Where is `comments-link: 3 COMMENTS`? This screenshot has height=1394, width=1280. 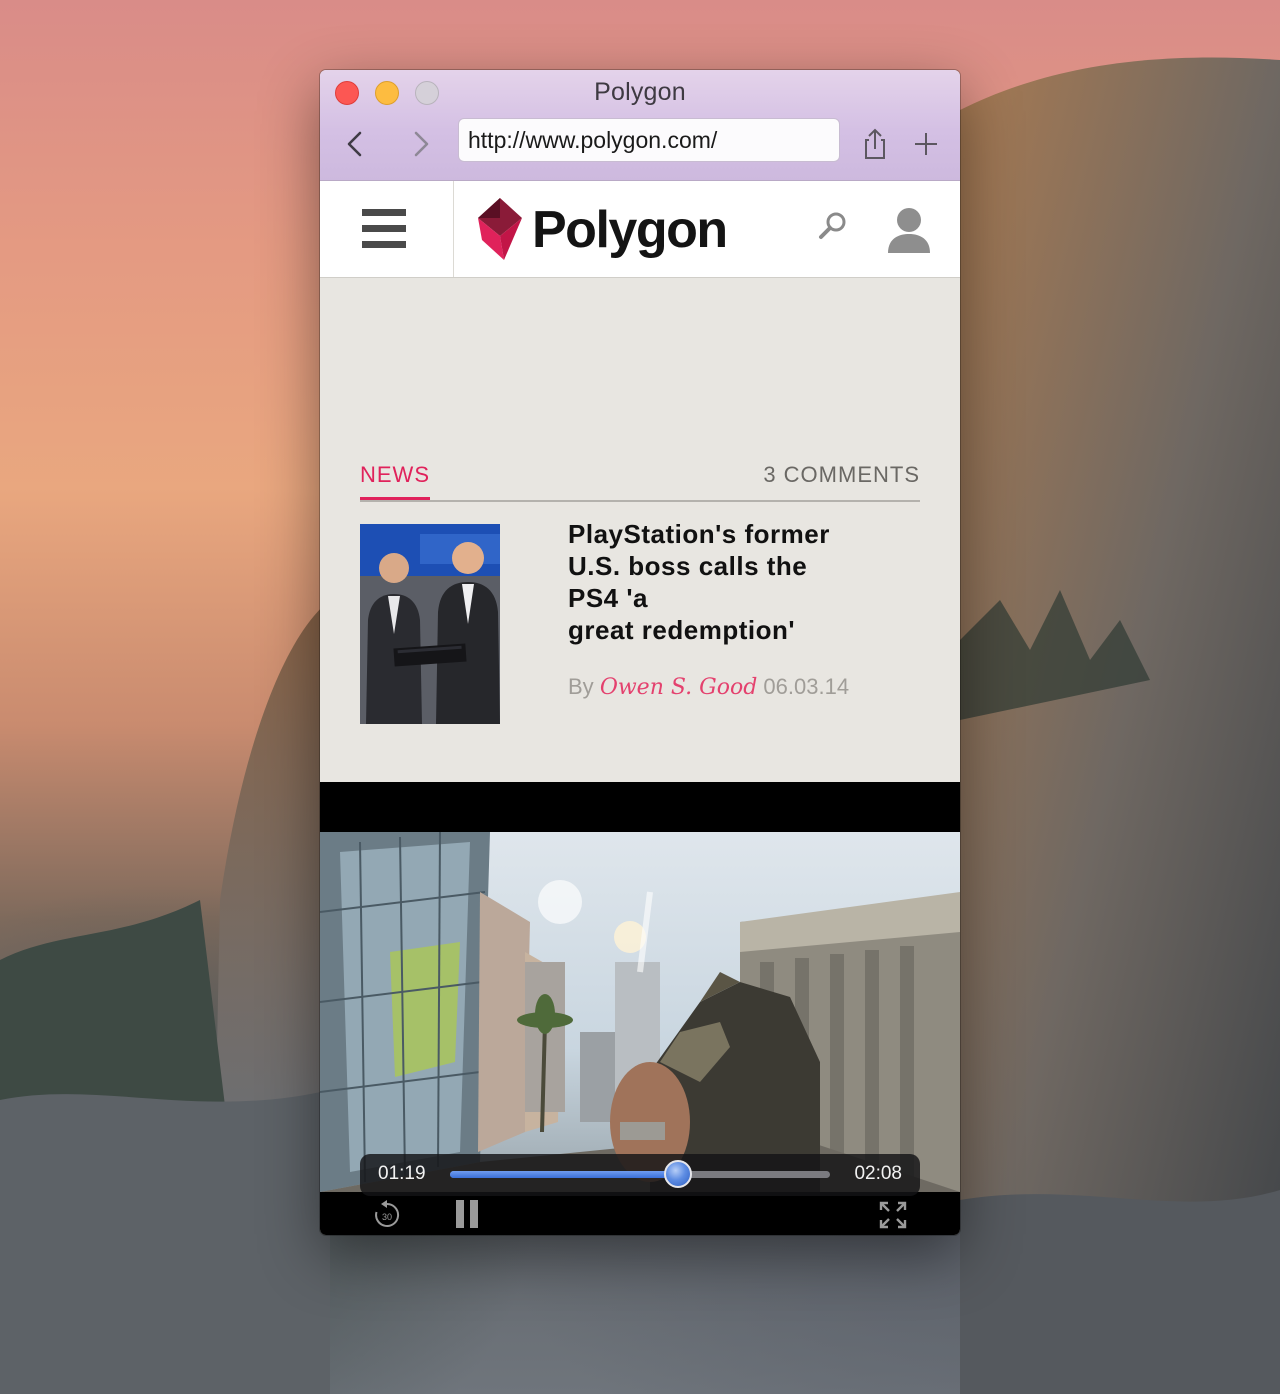
comments-link: 3 COMMENTS is located at coordinates (841, 475).